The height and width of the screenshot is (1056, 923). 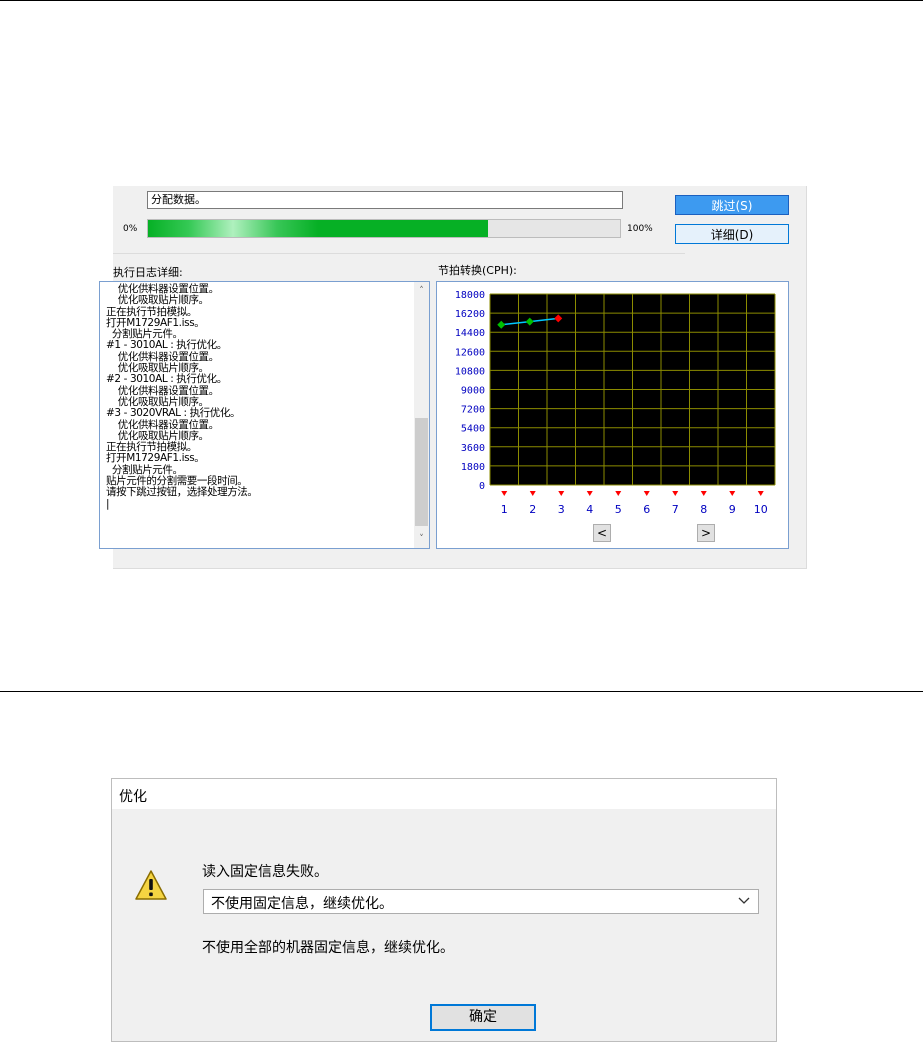 What do you see at coordinates (421, 472) in the screenshot?
I see `scroll-thumb` at bounding box center [421, 472].